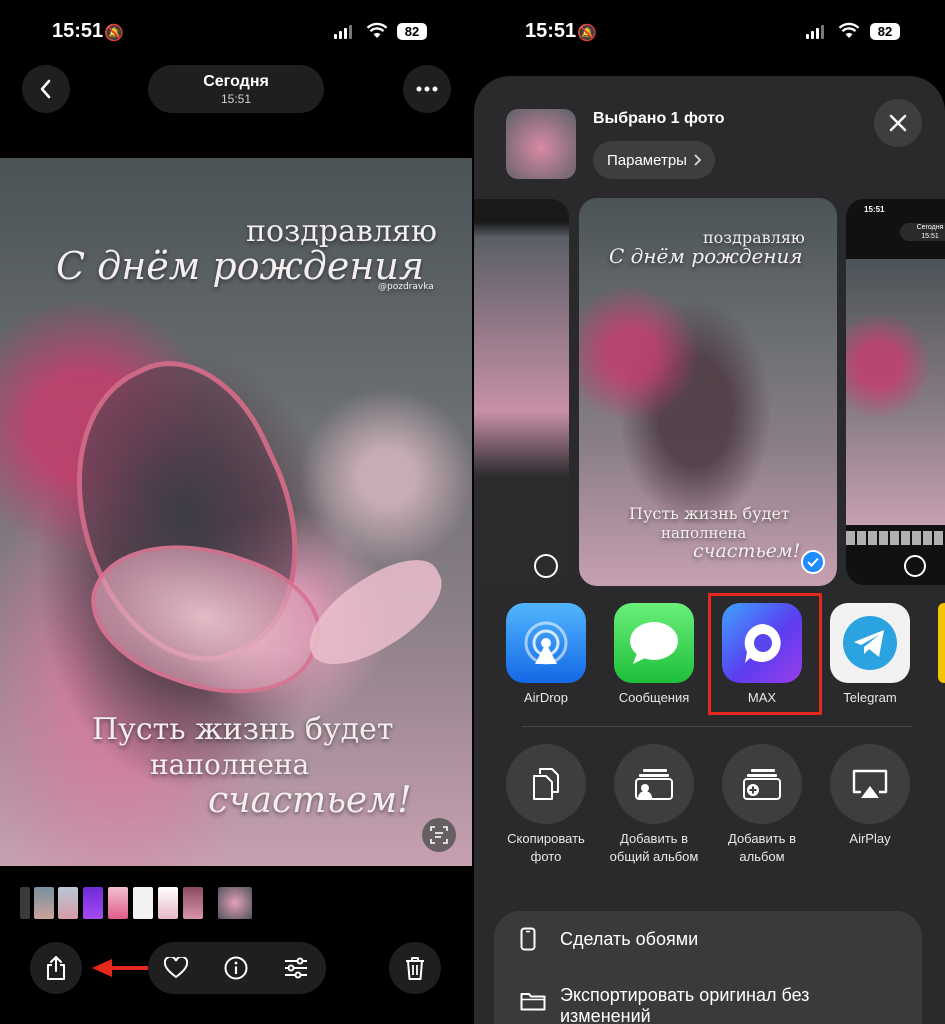  I want to click on max-icon, so click(762, 643).